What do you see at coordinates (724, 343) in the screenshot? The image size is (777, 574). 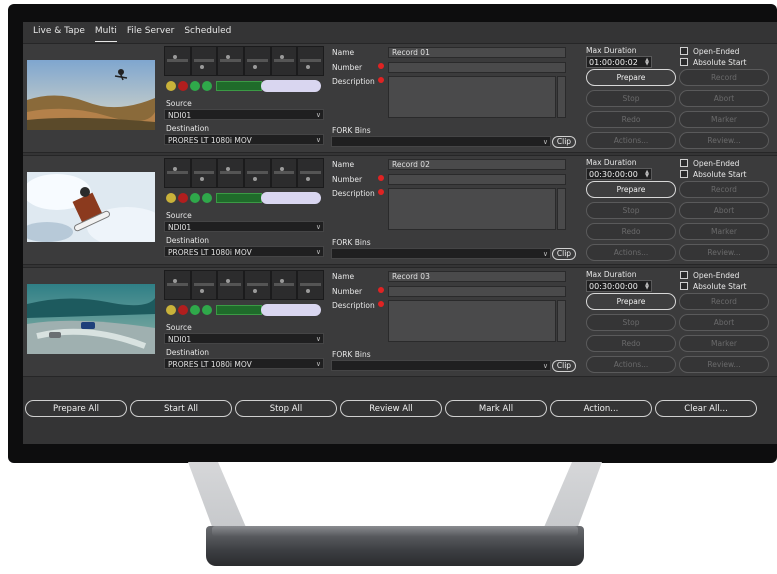 I see `marker-button-3: Marker` at bounding box center [724, 343].